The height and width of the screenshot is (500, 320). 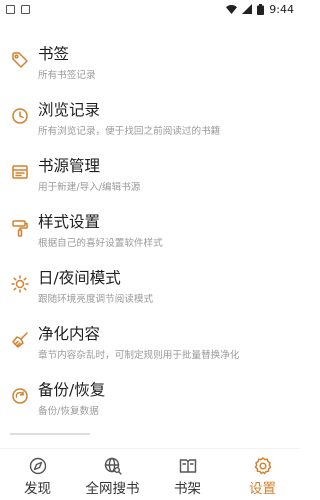 What do you see at coordinates (54, 54) in the screenshot?
I see `setting-title: 书签` at bounding box center [54, 54].